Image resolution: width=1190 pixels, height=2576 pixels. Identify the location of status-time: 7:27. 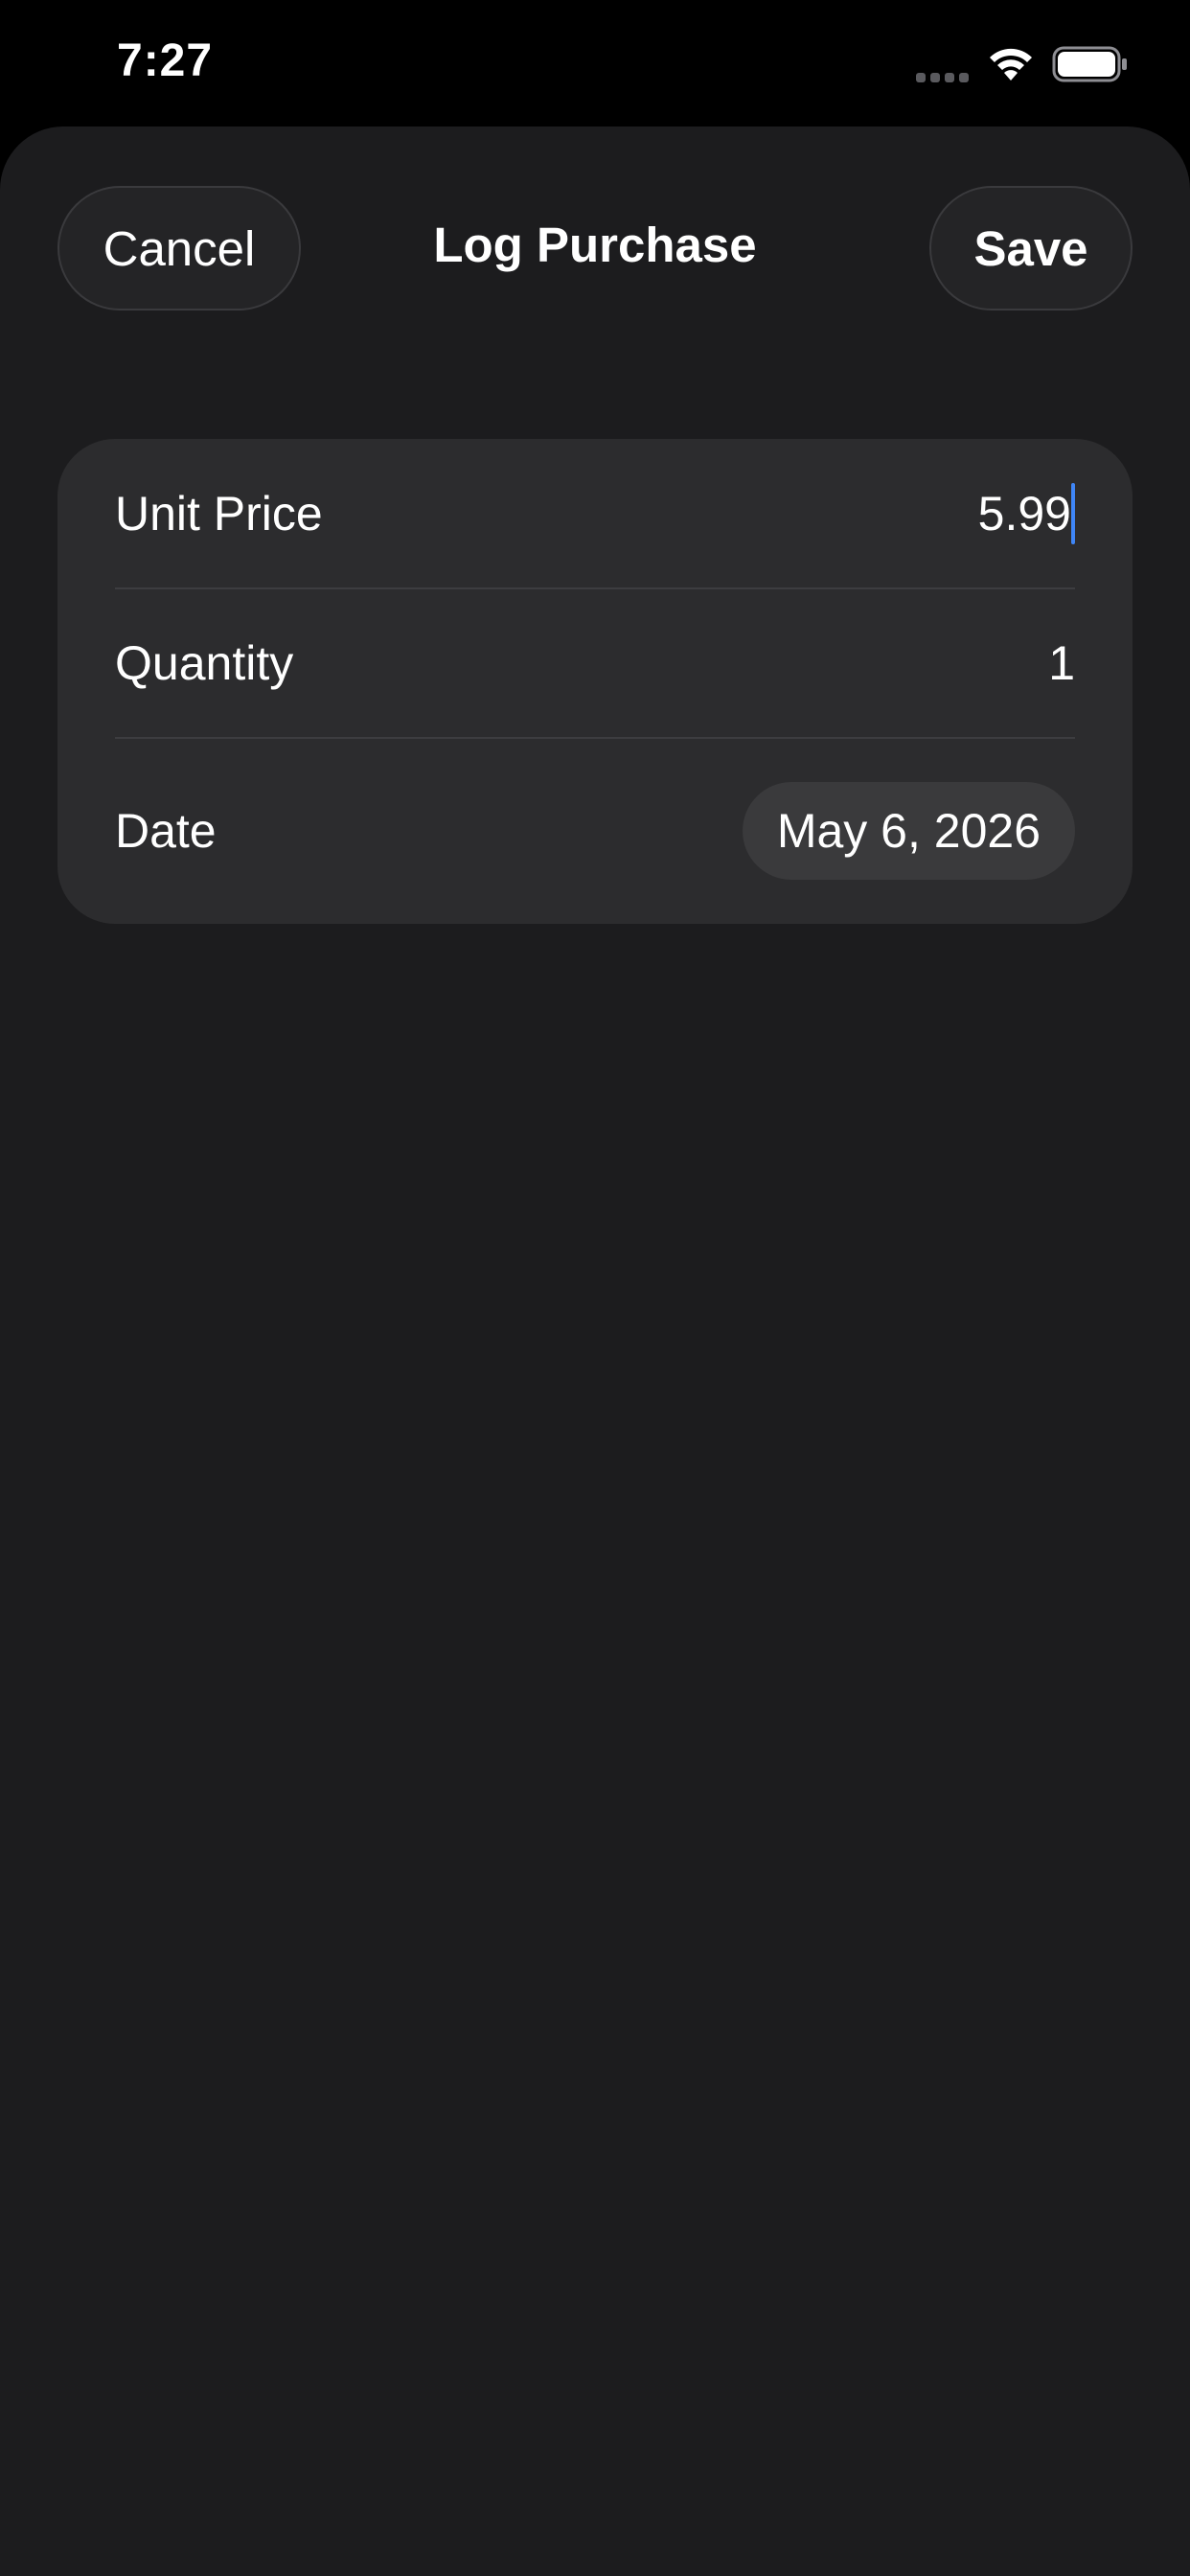
(166, 60).